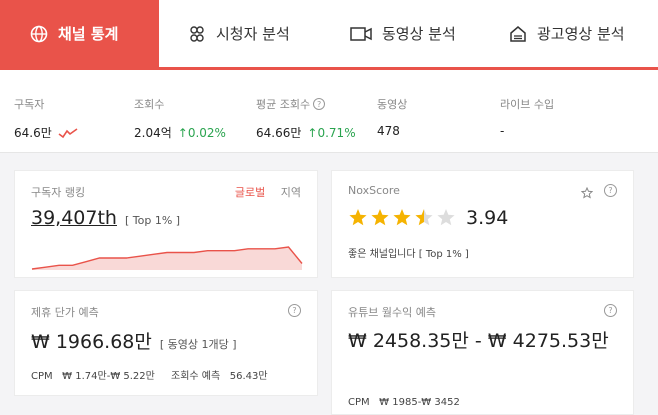 This screenshot has height=415, width=658. I want to click on tab-channel-stats: 채널 통계, so click(79, 33).